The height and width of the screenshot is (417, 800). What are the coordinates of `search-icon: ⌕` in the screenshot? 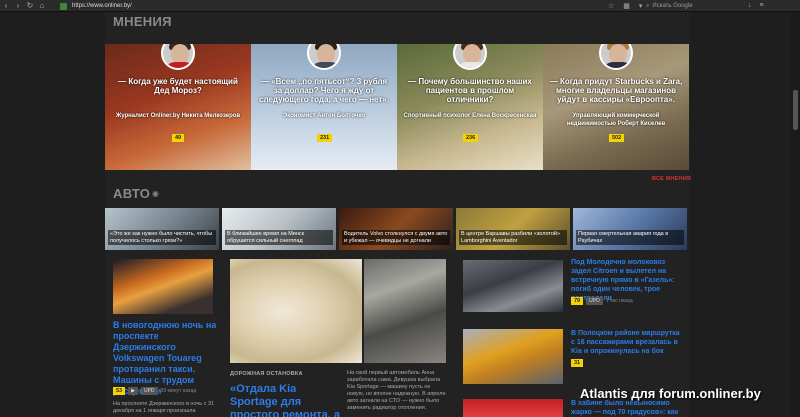 It's located at (648, 5).